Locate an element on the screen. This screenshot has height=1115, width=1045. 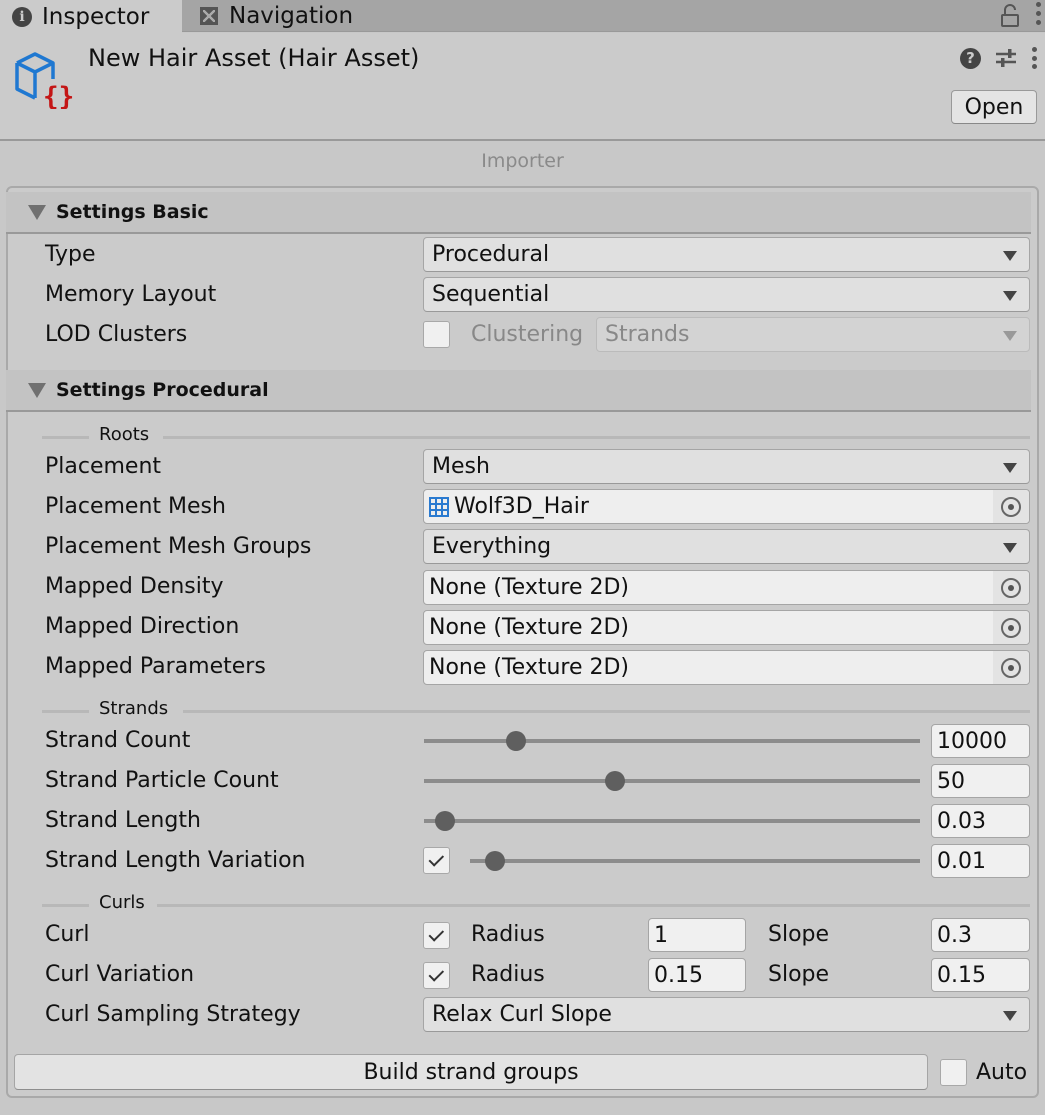
curl-sampling-strategy-dropdown: Relax Curl Slope is located at coordinates (726, 1014).